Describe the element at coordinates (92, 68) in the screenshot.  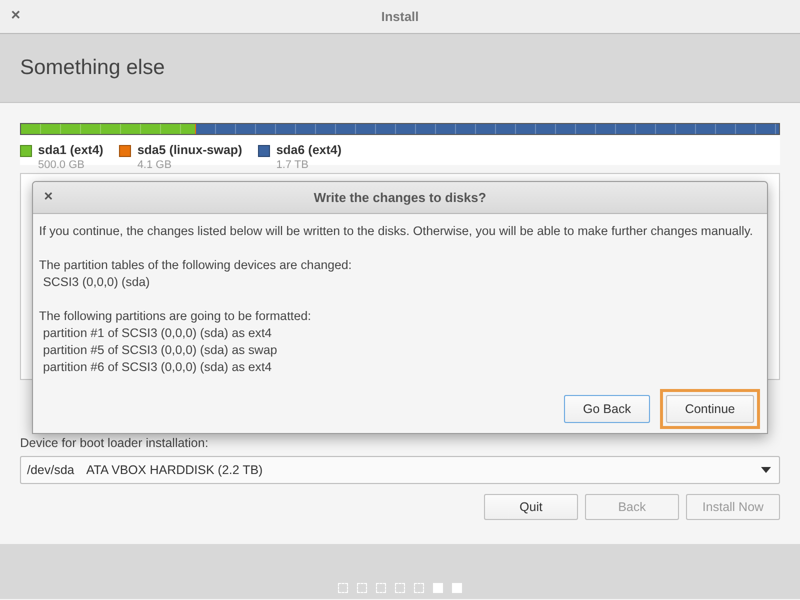
I see `page-title: Something else` at that location.